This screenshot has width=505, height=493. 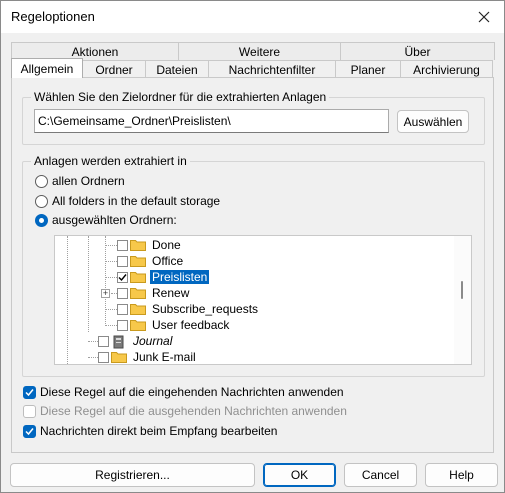 I want to click on tab-weitere: Weitere, so click(x=259, y=51).